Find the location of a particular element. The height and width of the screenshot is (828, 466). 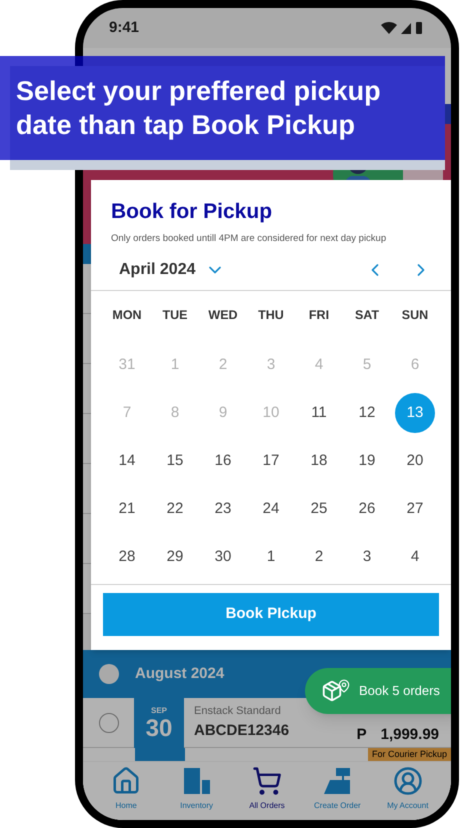

status-icons is located at coordinates (403, 28).